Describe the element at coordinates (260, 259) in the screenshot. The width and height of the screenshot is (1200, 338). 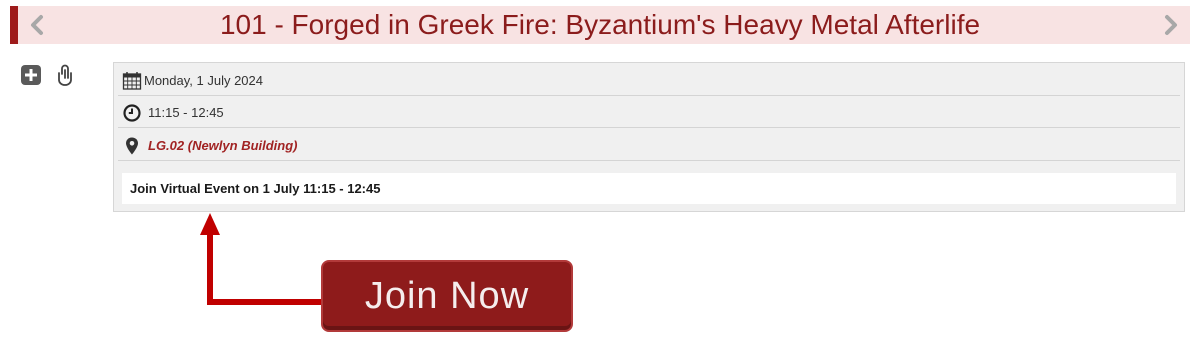
I see `callout-arrow` at that location.